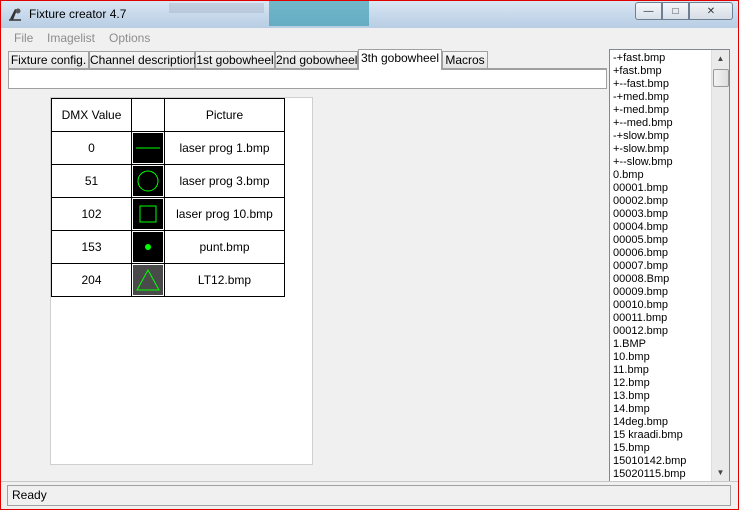 The image size is (739, 510). What do you see at coordinates (465, 60) in the screenshot?
I see `tab-macros: Macros` at bounding box center [465, 60].